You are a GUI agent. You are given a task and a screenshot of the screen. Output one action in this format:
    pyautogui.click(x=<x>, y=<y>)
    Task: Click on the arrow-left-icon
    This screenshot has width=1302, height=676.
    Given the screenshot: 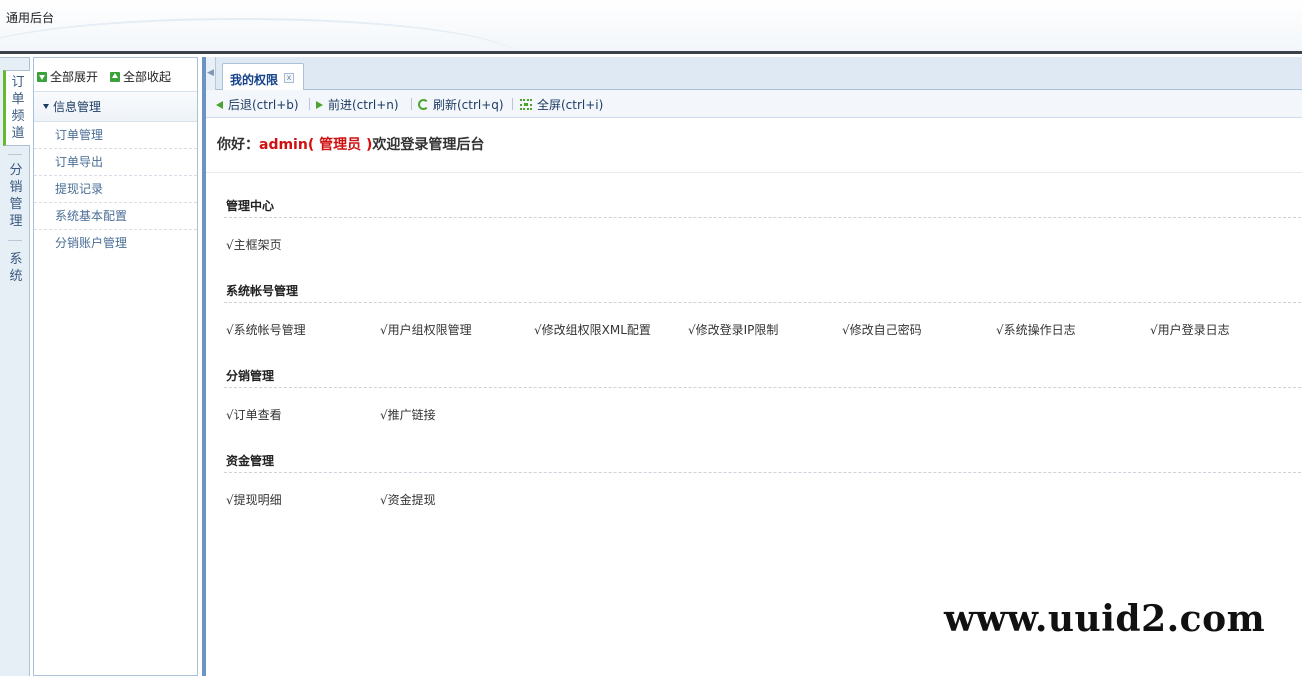 What is the action you would take?
    pyautogui.click(x=219, y=105)
    